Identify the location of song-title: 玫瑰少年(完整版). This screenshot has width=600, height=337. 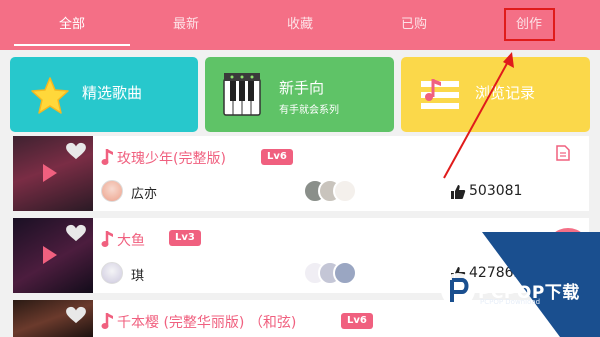
(171, 158).